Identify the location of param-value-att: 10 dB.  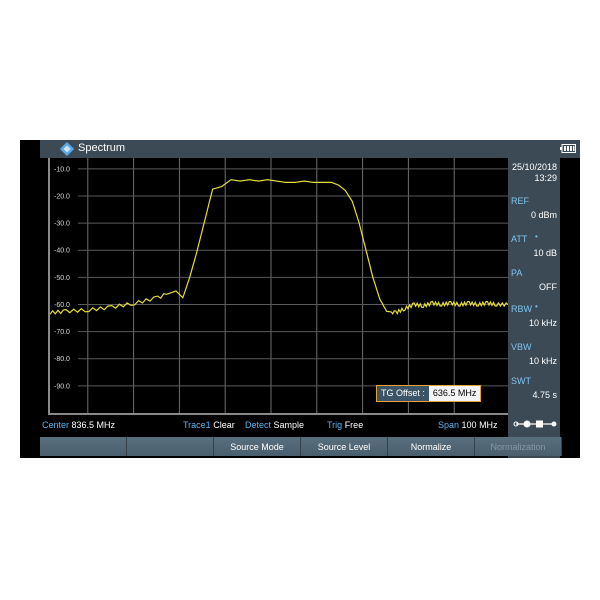
(545, 253).